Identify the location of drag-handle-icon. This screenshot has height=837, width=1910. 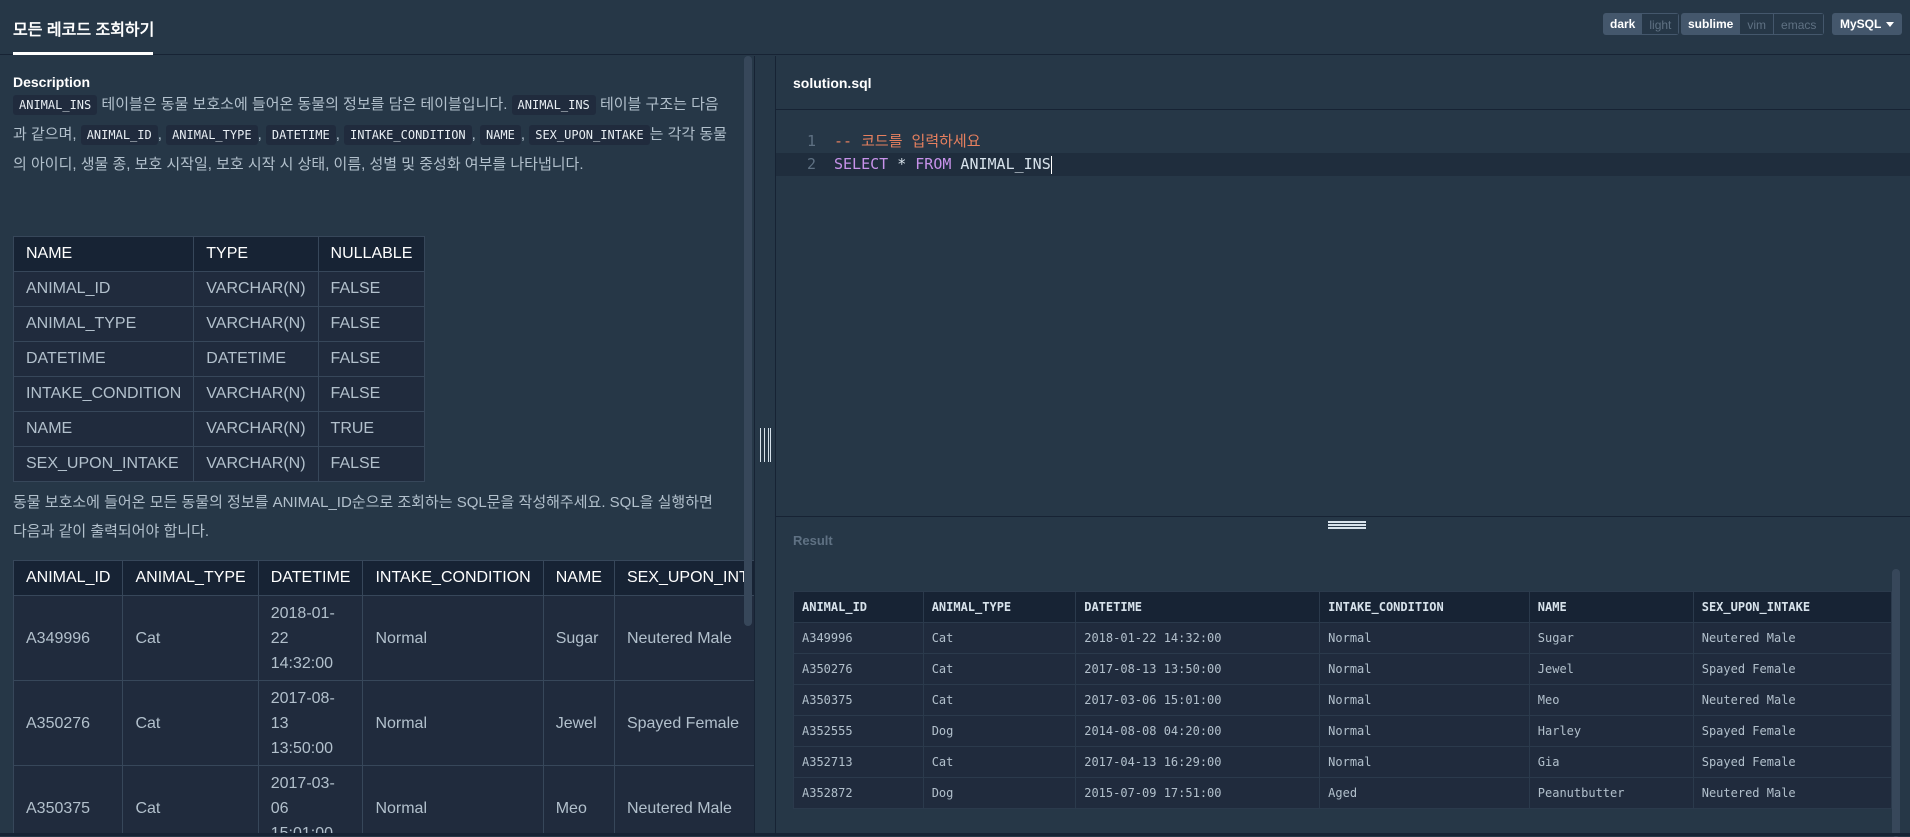
(765, 445).